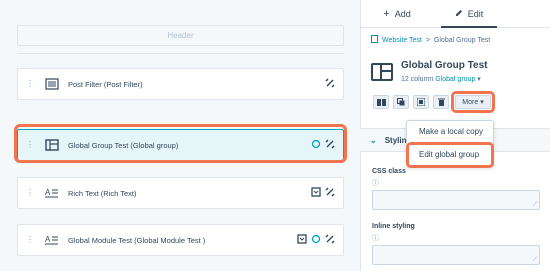 Image resolution: width=550 pixels, height=271 pixels. Describe the element at coordinates (402, 13) in the screenshot. I see `tab-label: Add` at that location.